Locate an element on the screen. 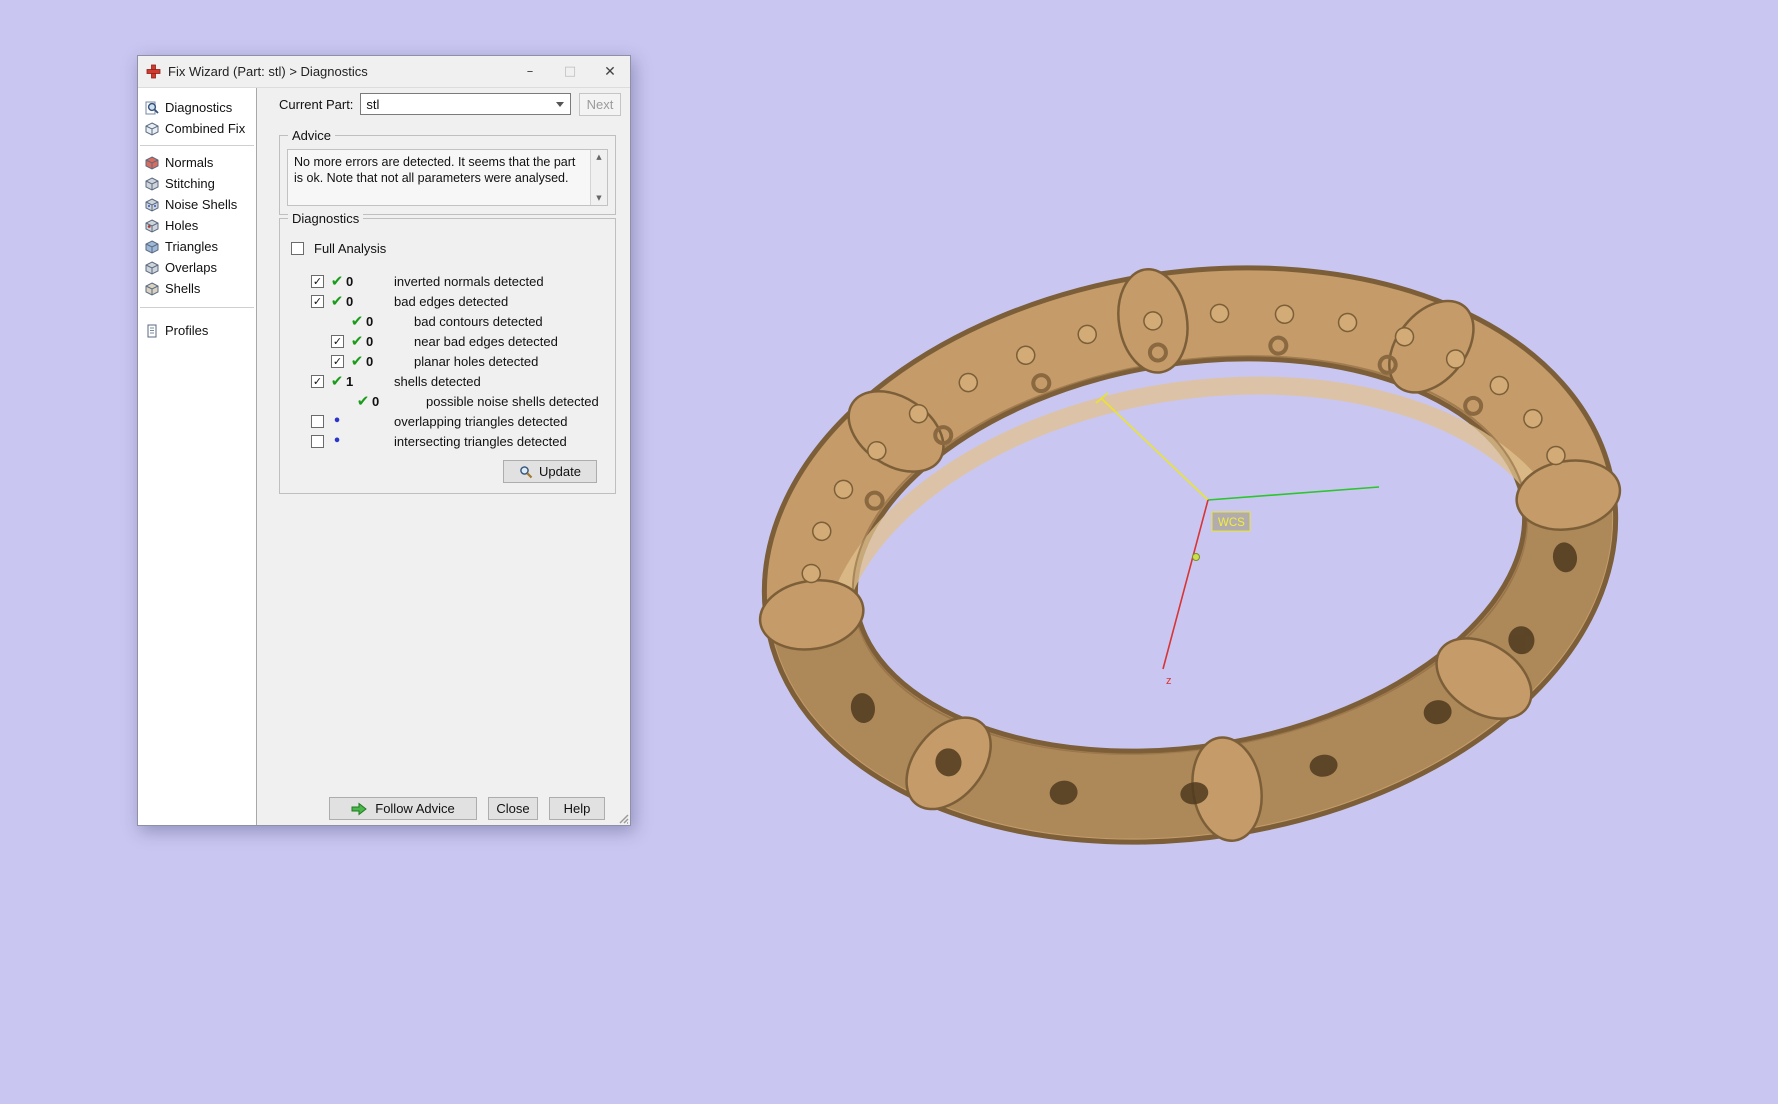 The width and height of the screenshot is (1778, 1104). minimize-button: – is located at coordinates (530, 71).